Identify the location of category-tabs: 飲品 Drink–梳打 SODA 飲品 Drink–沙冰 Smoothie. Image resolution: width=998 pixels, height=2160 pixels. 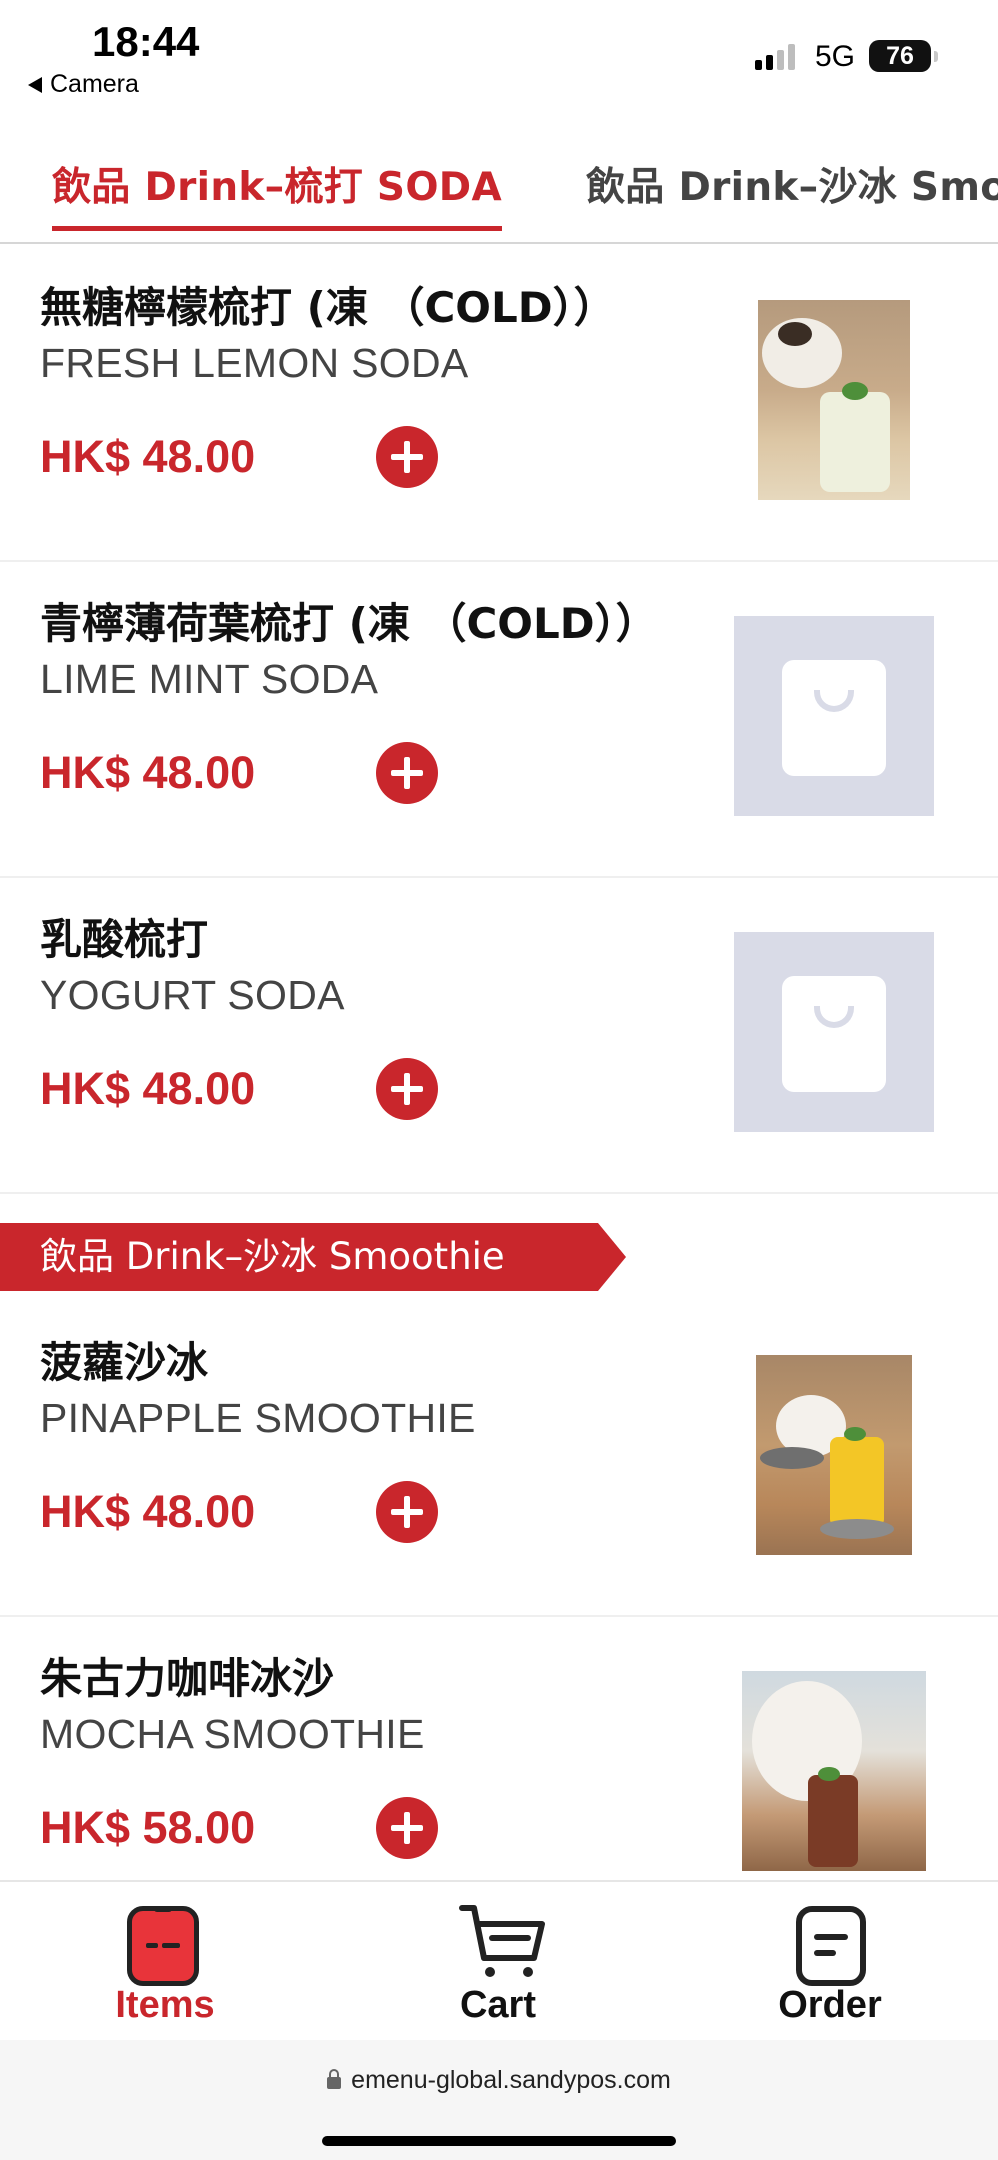
(499, 187).